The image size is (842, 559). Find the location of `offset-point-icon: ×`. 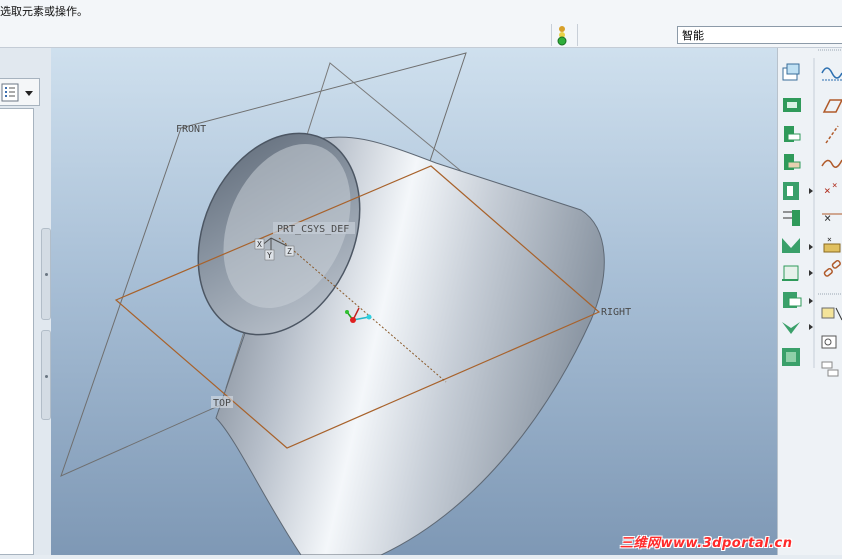

offset-point-icon: × is located at coordinates (832, 218).